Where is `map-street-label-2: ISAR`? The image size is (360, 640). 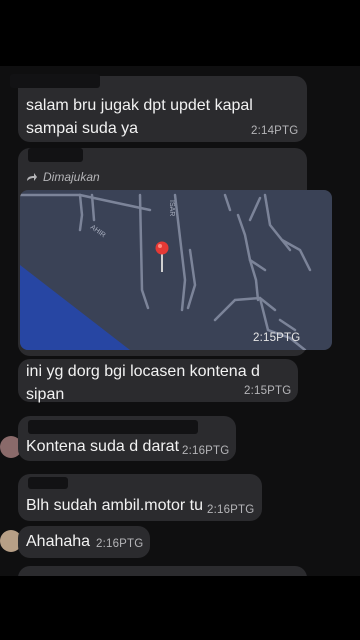 map-street-label-2: ISAR is located at coordinates (171, 208).